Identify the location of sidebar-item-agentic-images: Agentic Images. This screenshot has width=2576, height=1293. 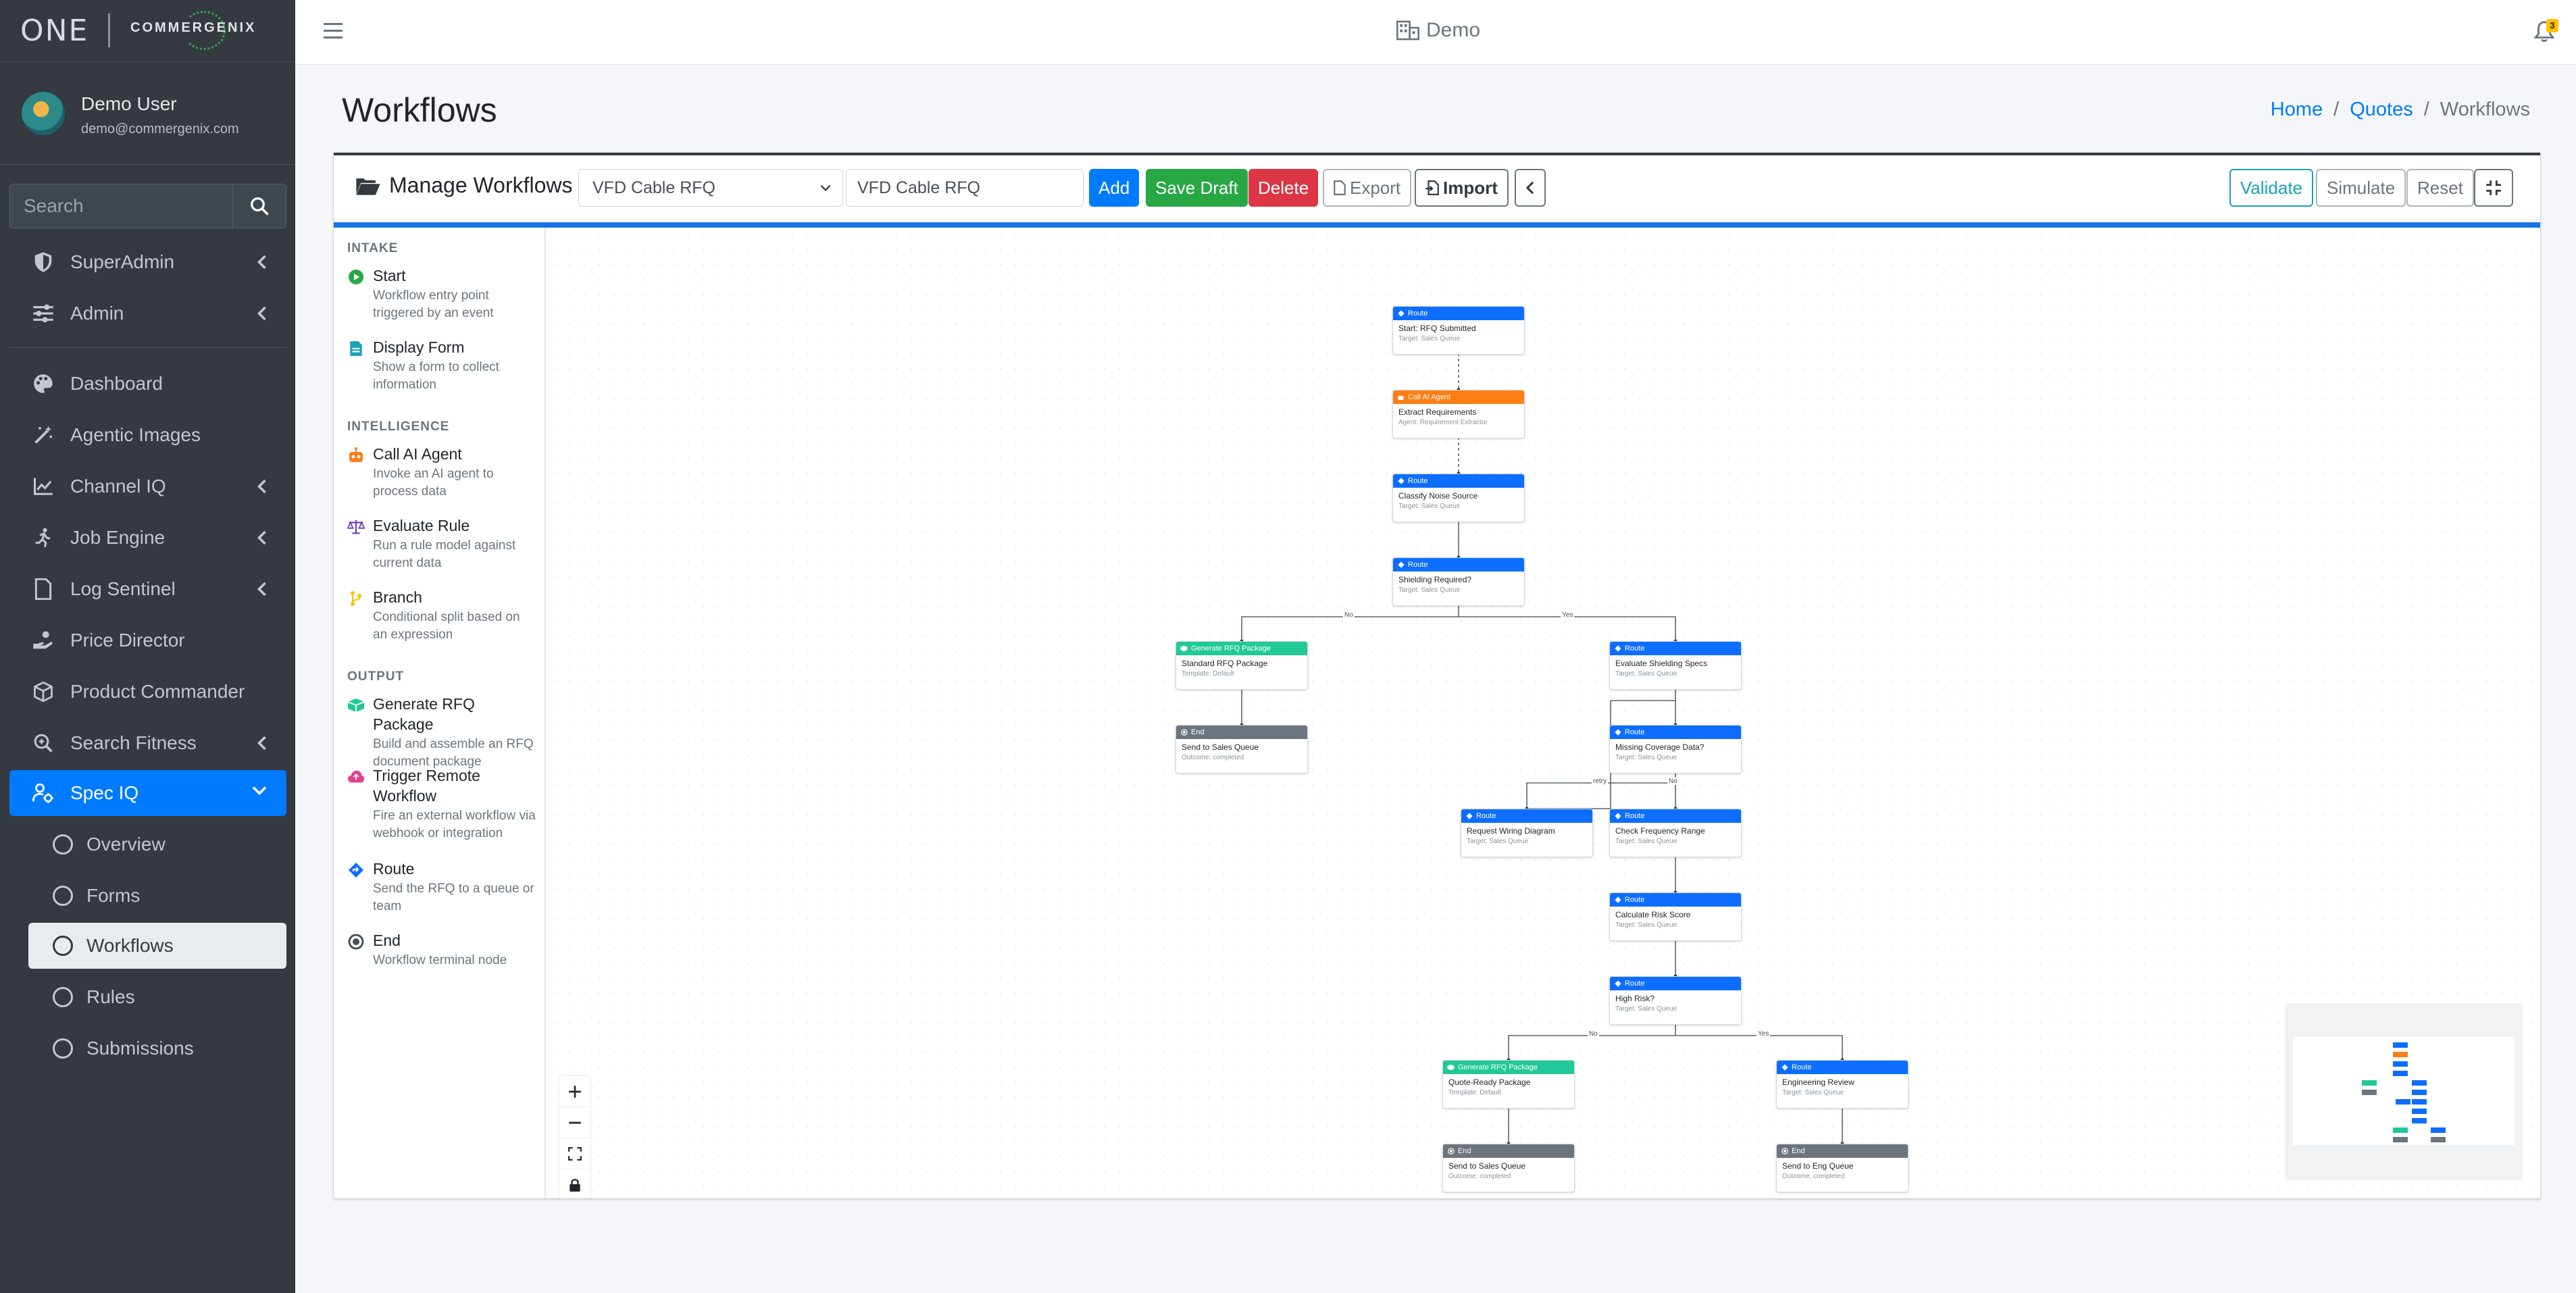
(147, 435).